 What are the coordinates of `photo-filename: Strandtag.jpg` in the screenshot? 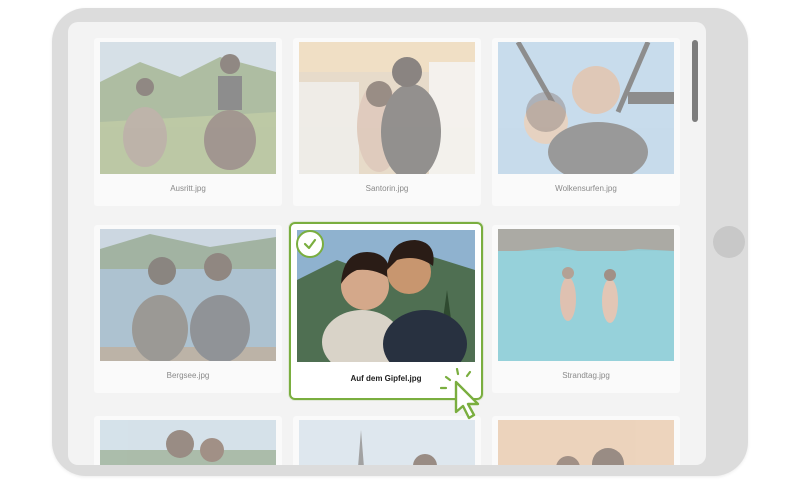 It's located at (586, 375).